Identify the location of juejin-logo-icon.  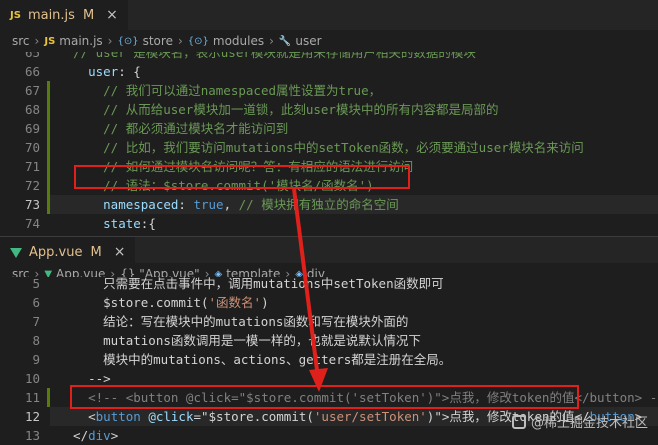
(518, 421).